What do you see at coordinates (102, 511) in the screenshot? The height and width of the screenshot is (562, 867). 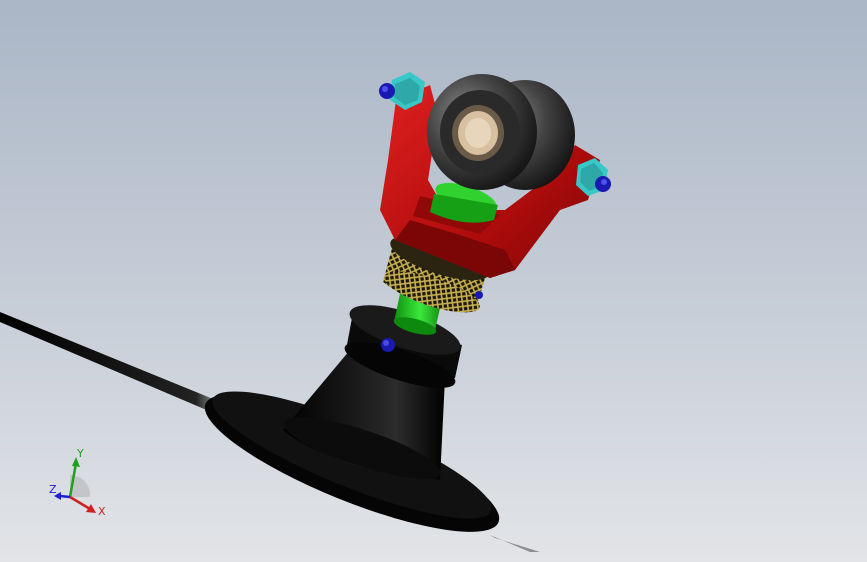 I see `x-axis-label: X` at bounding box center [102, 511].